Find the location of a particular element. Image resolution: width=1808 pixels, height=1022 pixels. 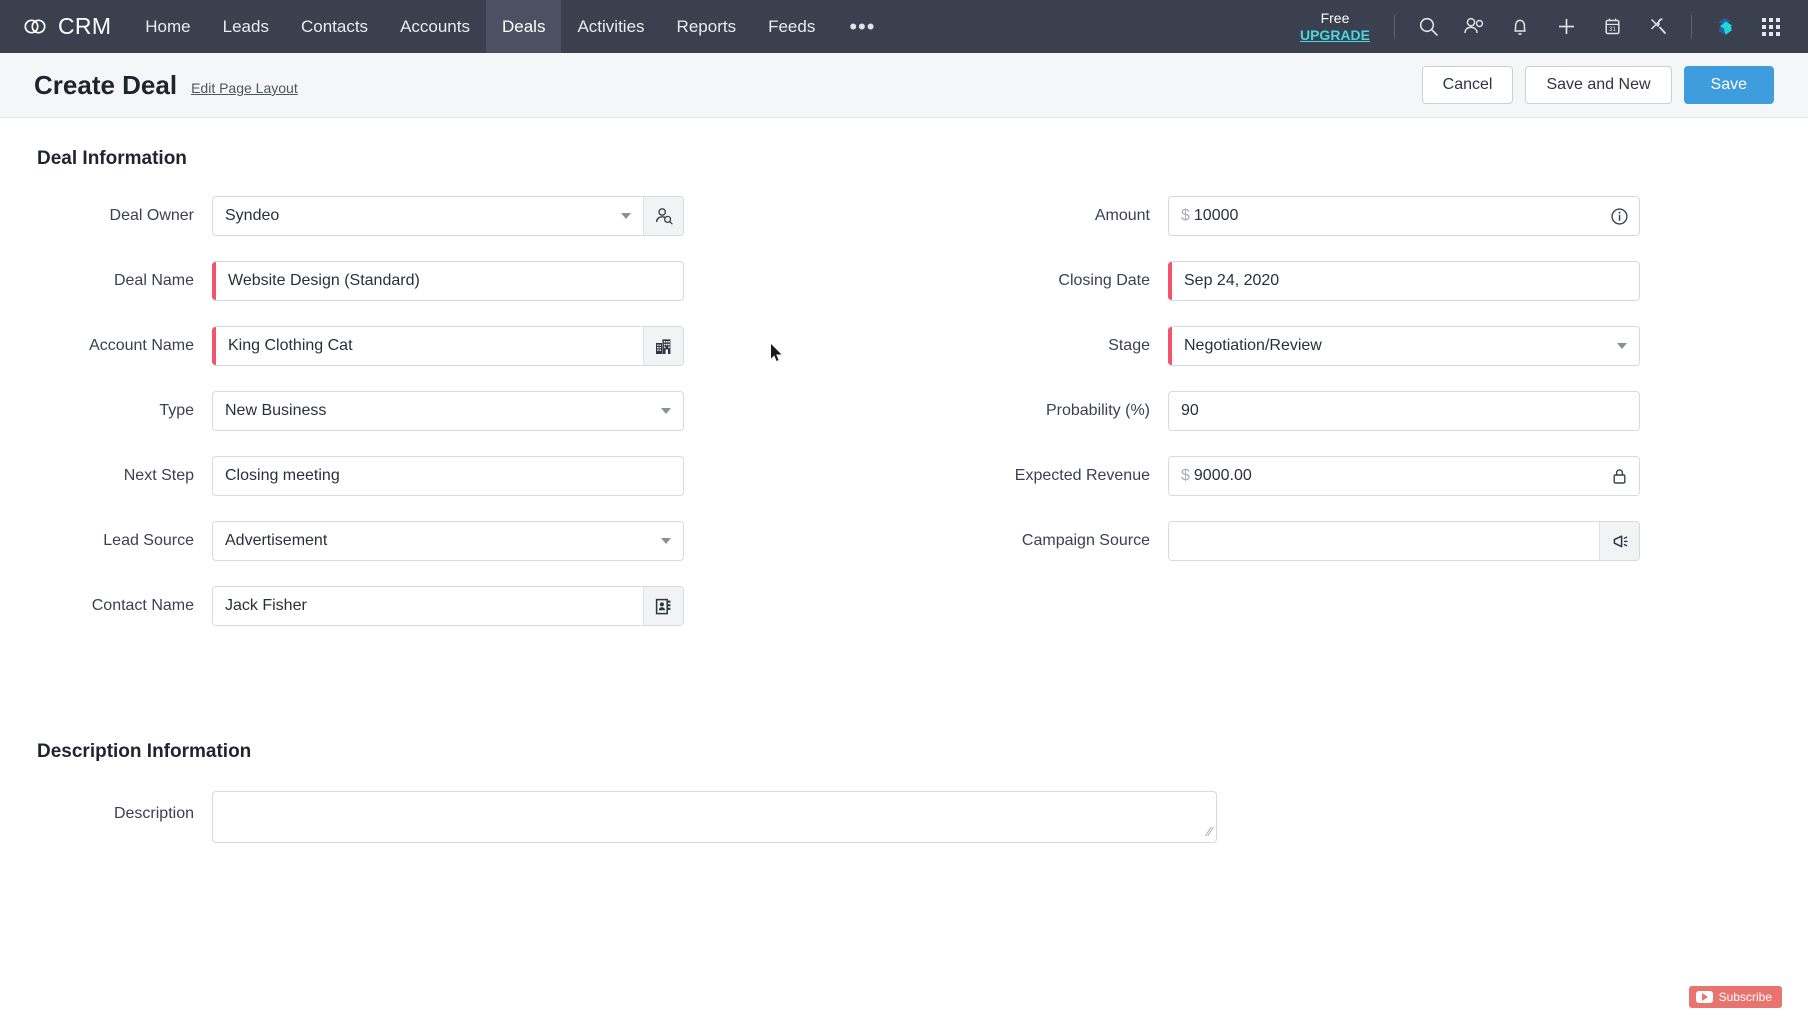

field-control-stage: Negotiation/Review is located at coordinates (1404, 346).